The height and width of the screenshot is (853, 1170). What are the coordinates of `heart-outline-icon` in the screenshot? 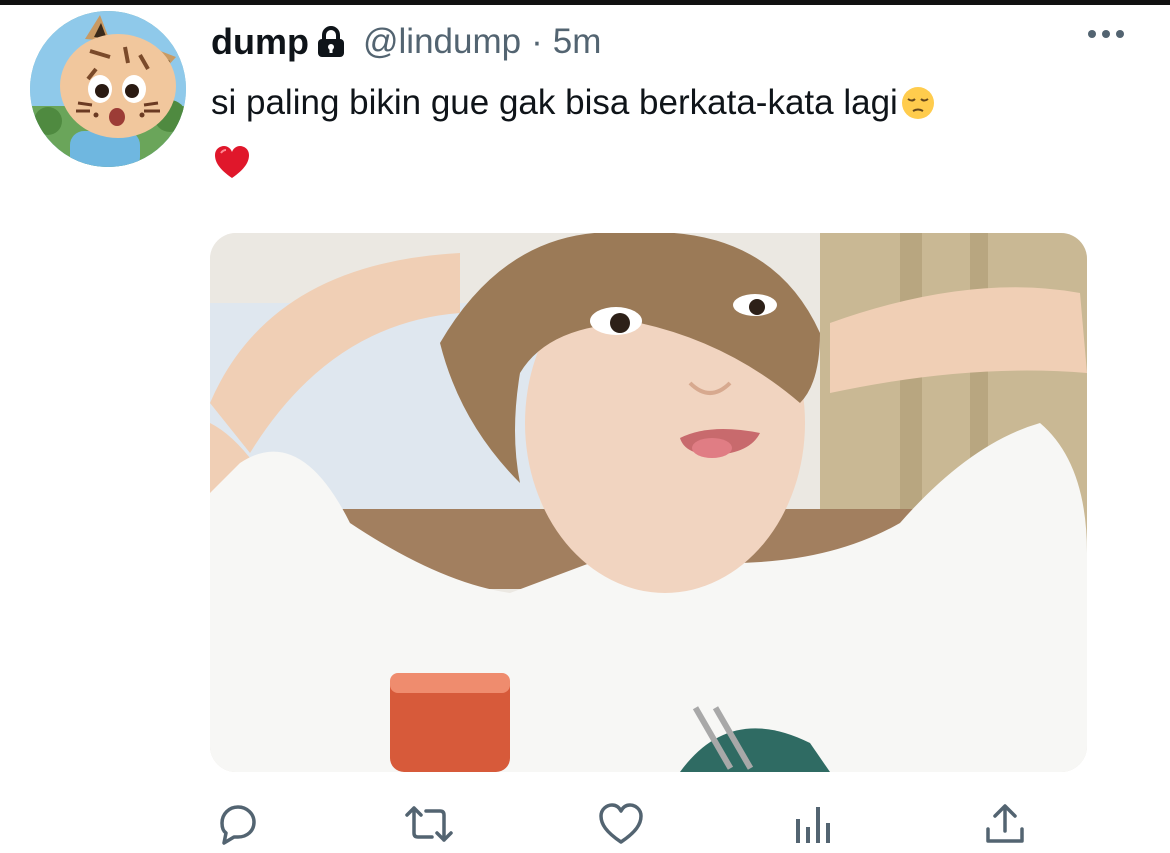 It's located at (621, 824).